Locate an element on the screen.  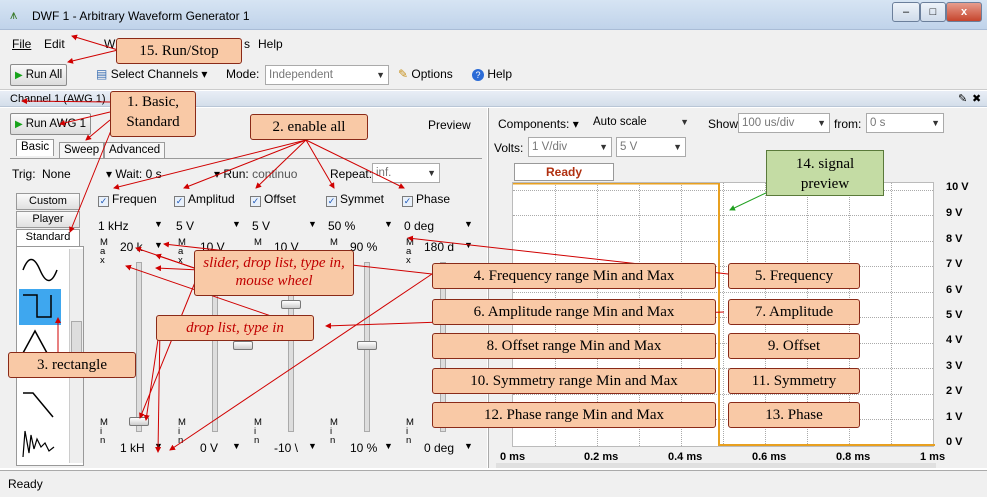
annotation-droplist-hint: drop list, type in is located at coordinates (235, 328).